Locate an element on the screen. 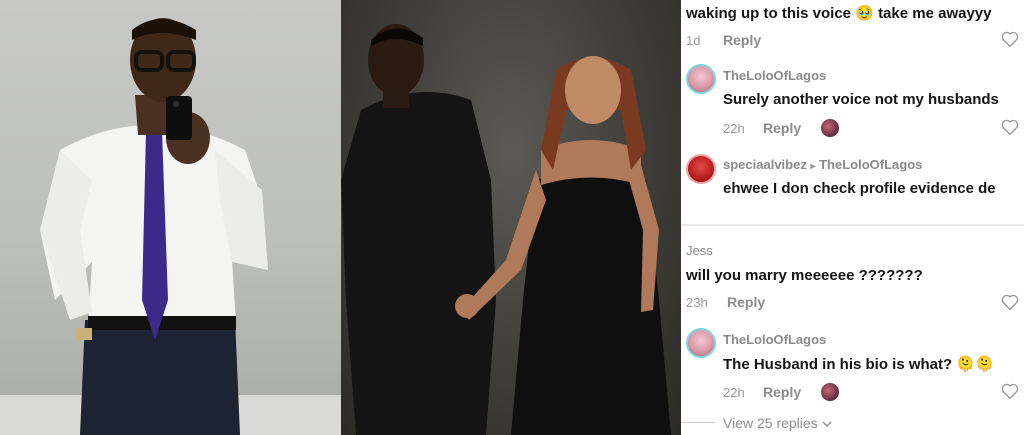  reply-header: speciaalvibez ▸ TheLoloOfLagos is located at coordinates (822, 164).